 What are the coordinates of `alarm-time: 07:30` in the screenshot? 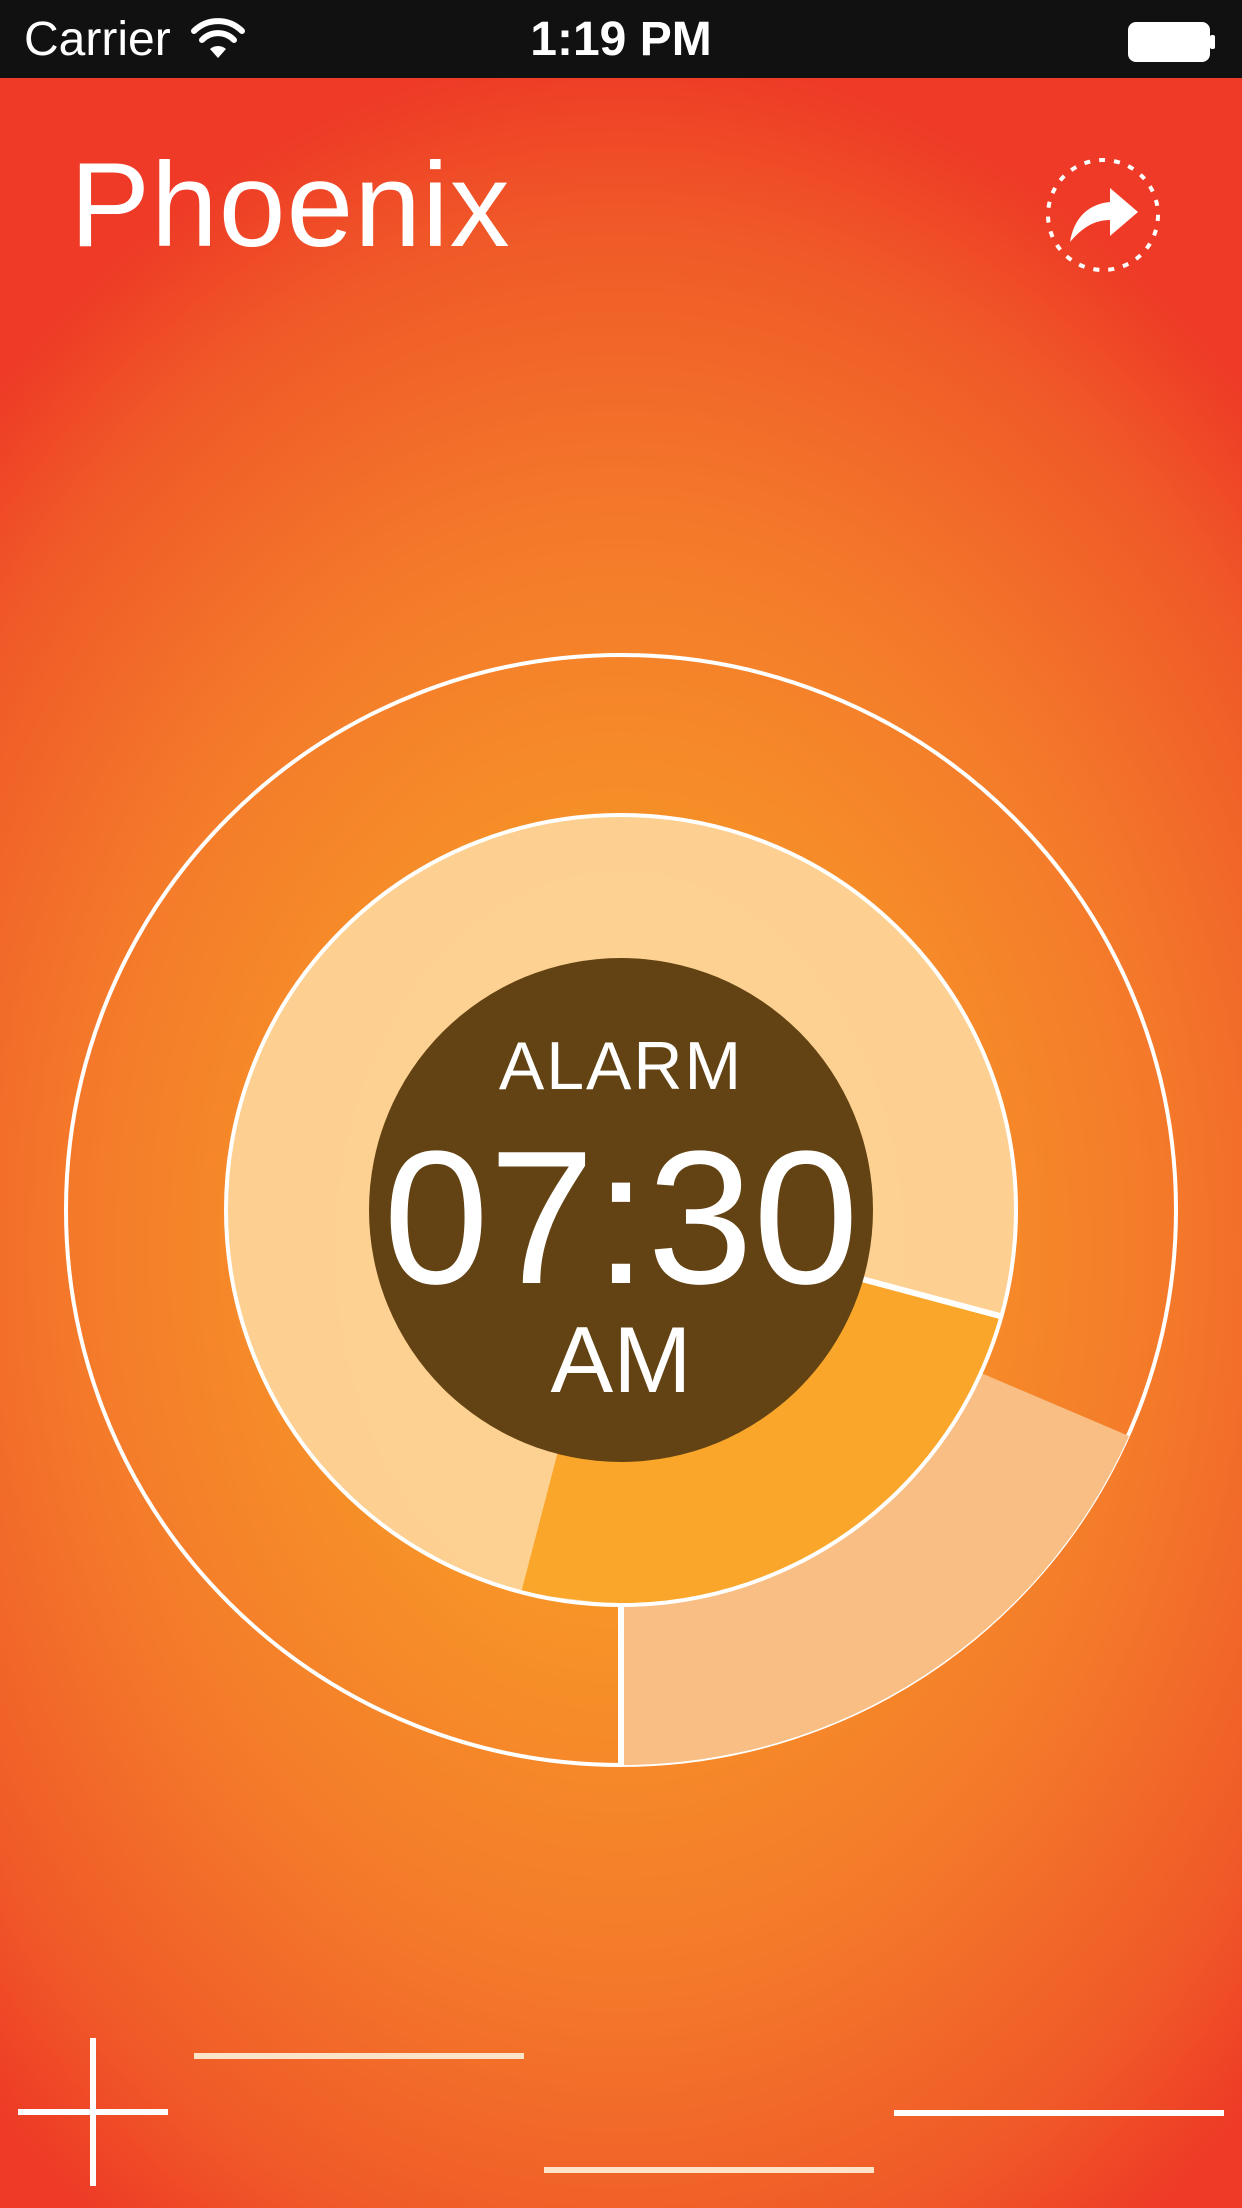 It's located at (621, 1218).